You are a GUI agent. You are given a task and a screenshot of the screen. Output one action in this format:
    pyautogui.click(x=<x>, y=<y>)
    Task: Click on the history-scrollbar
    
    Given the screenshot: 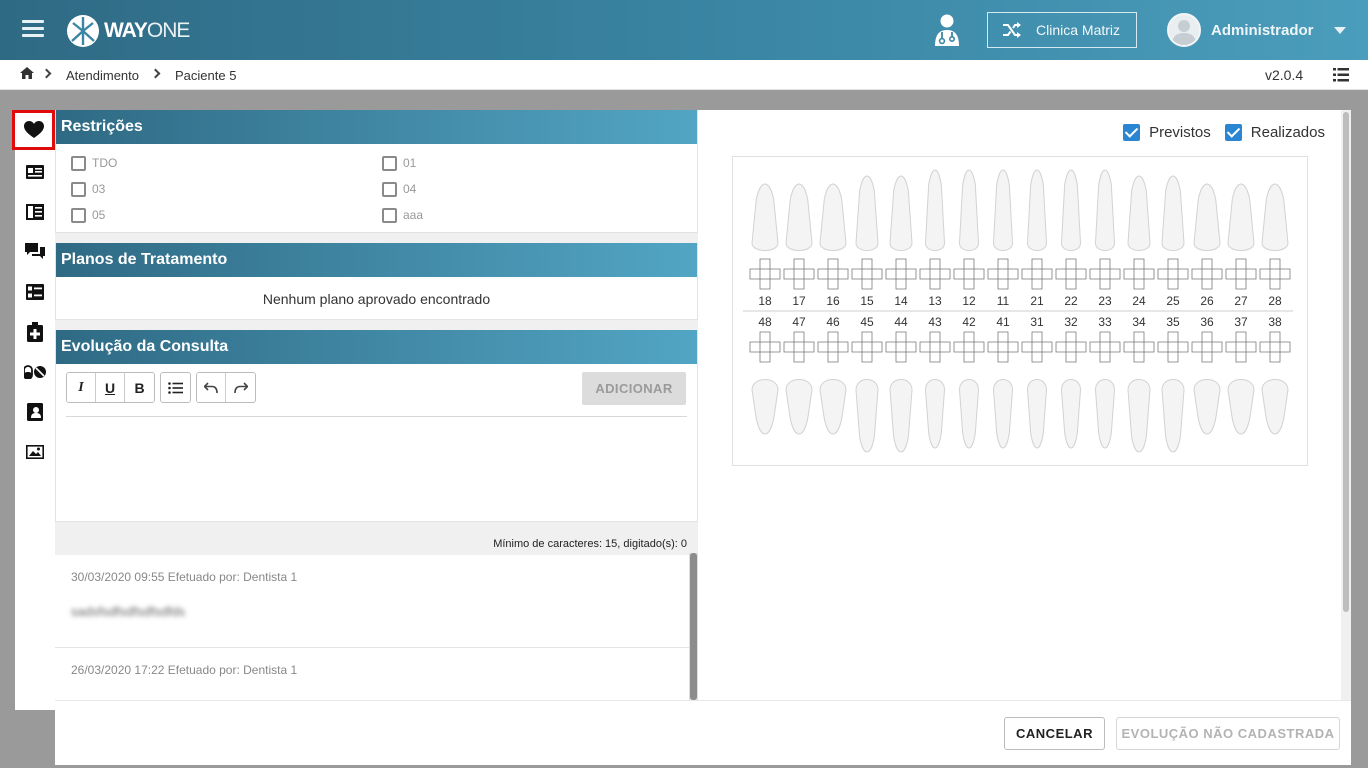 What is the action you would take?
    pyautogui.click(x=693, y=626)
    